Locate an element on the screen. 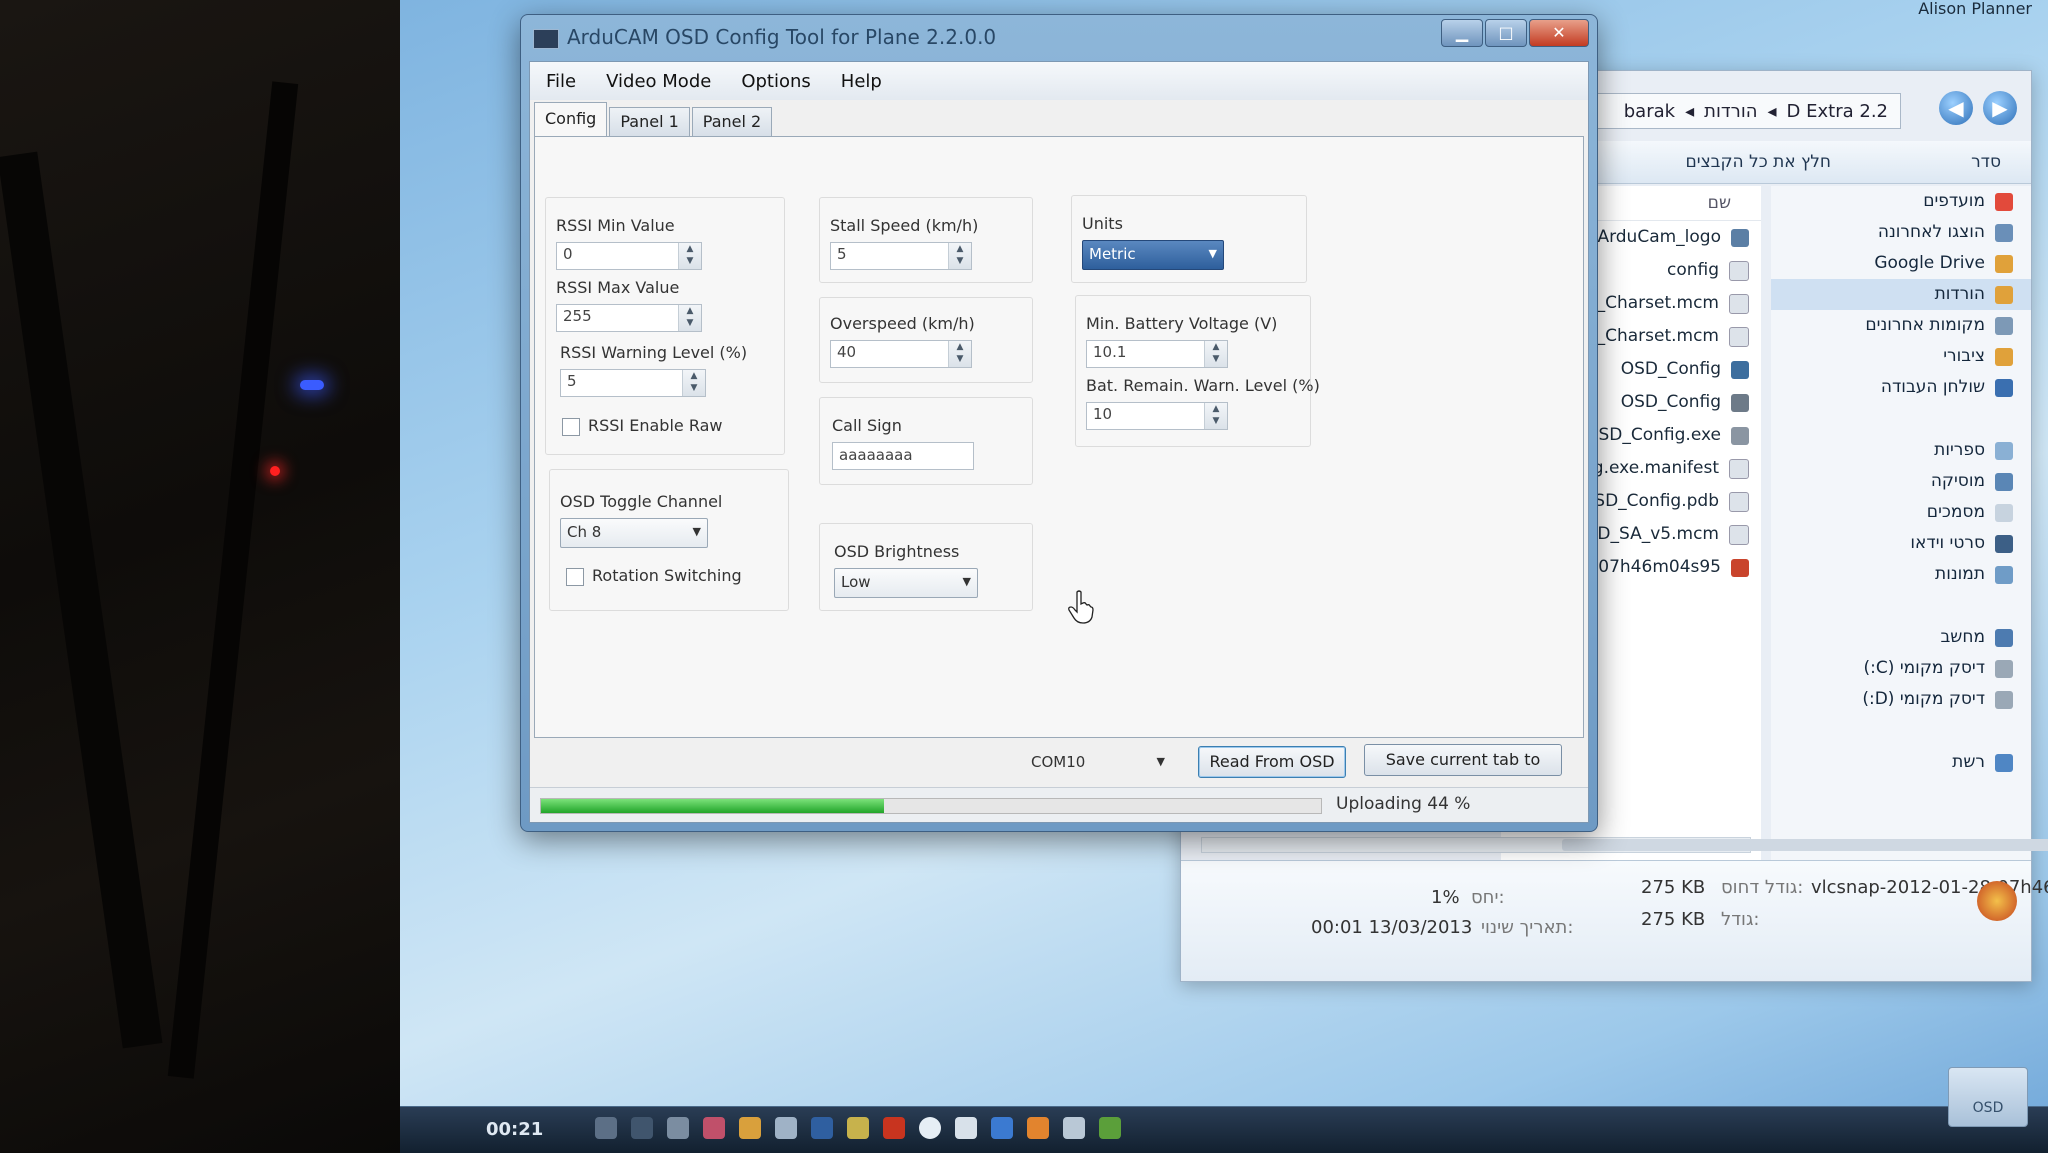  tab-config: Config is located at coordinates (571, 119).